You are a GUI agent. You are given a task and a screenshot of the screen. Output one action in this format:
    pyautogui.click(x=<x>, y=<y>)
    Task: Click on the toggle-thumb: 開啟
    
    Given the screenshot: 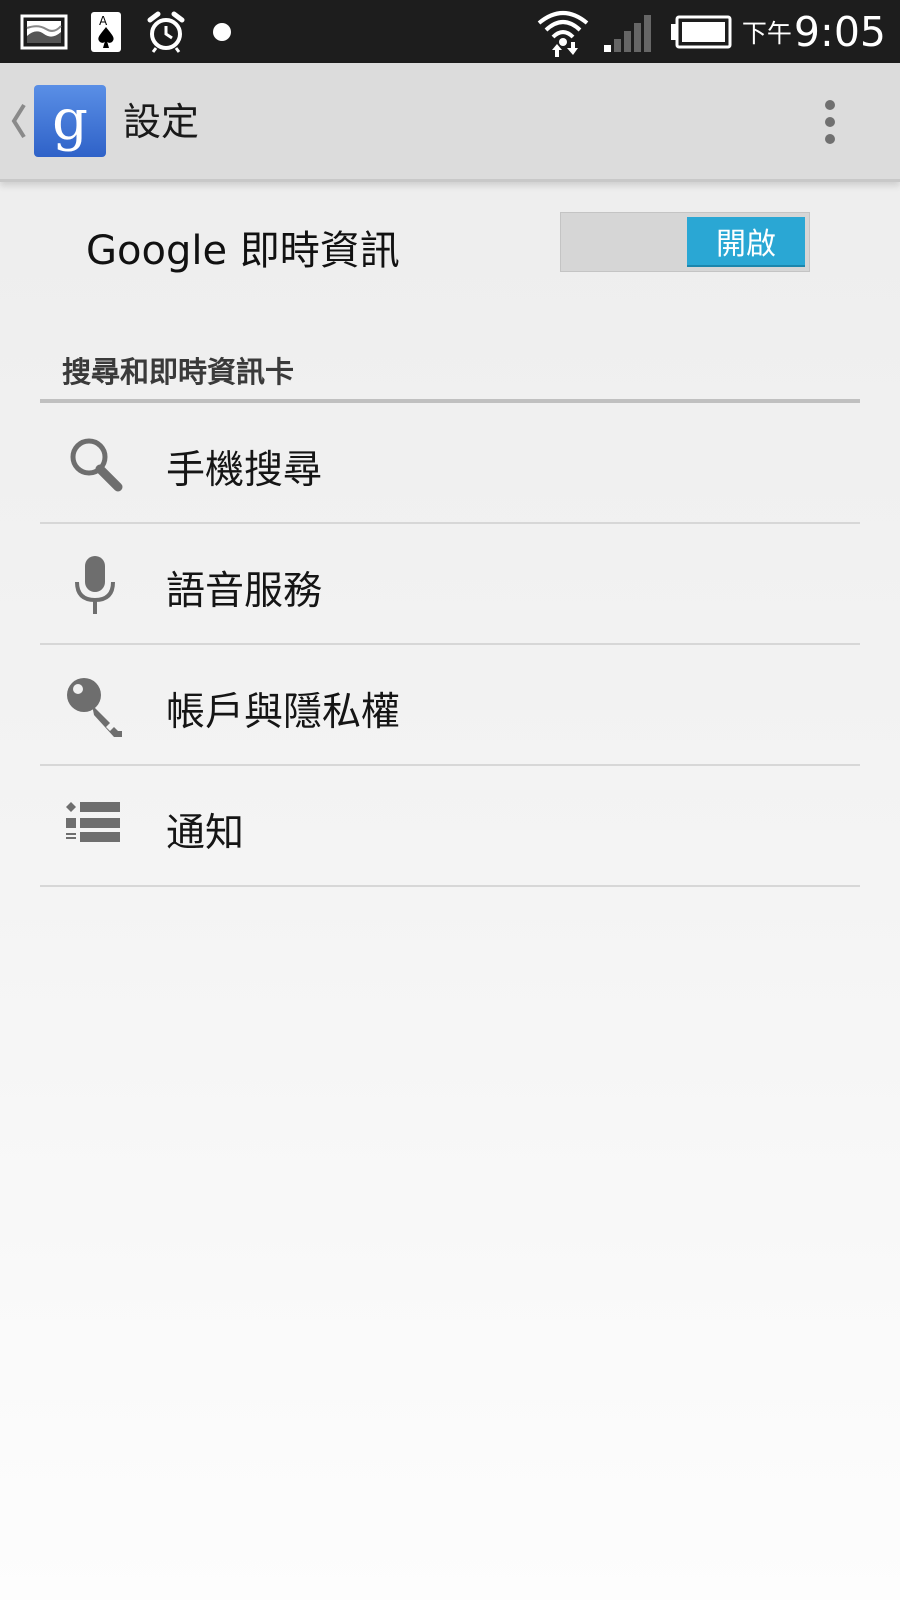 What is the action you would take?
    pyautogui.click(x=746, y=242)
    